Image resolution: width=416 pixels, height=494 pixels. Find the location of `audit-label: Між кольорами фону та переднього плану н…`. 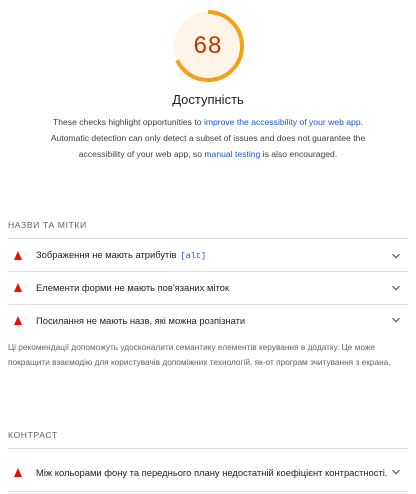

audit-label: Між кольорами фону та переднього плану н… is located at coordinates (212, 472).